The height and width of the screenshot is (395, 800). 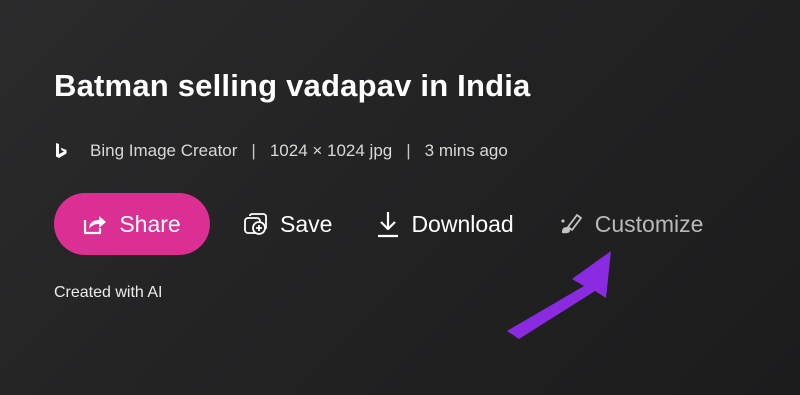 I want to click on meta-dimensions: 1024 × 1024 jpg, so click(x=331, y=150).